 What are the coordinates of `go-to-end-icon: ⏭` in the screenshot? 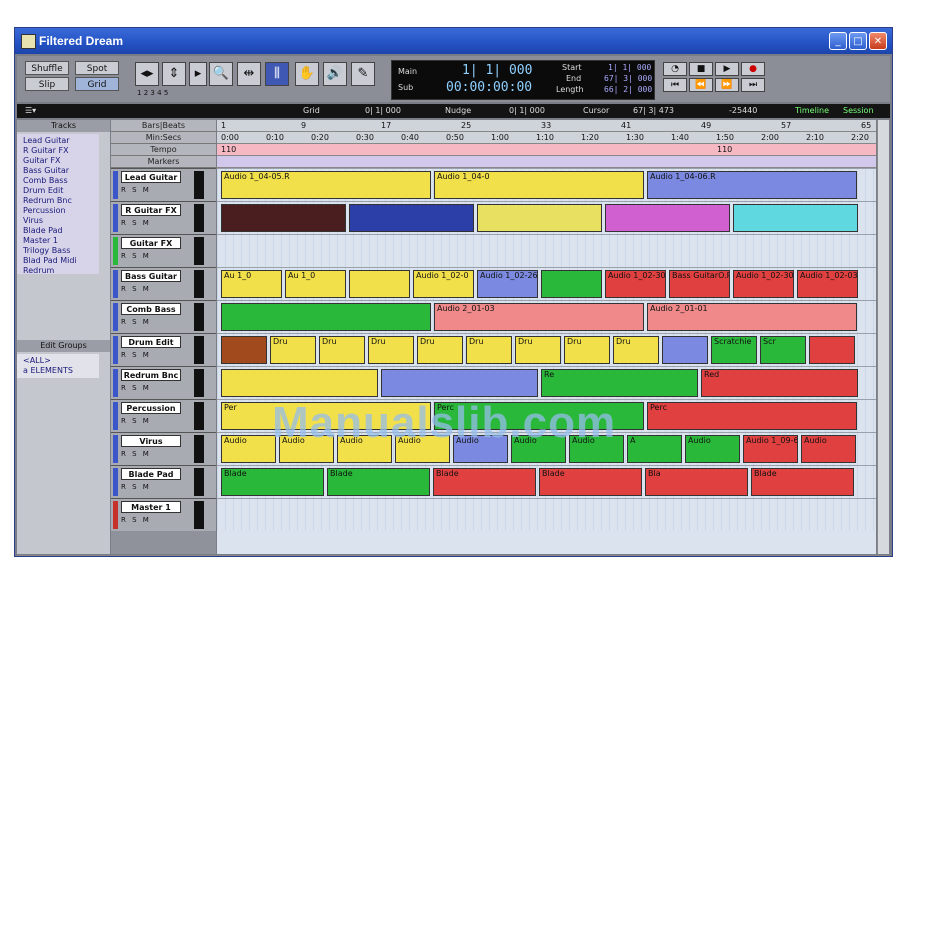 It's located at (753, 85).